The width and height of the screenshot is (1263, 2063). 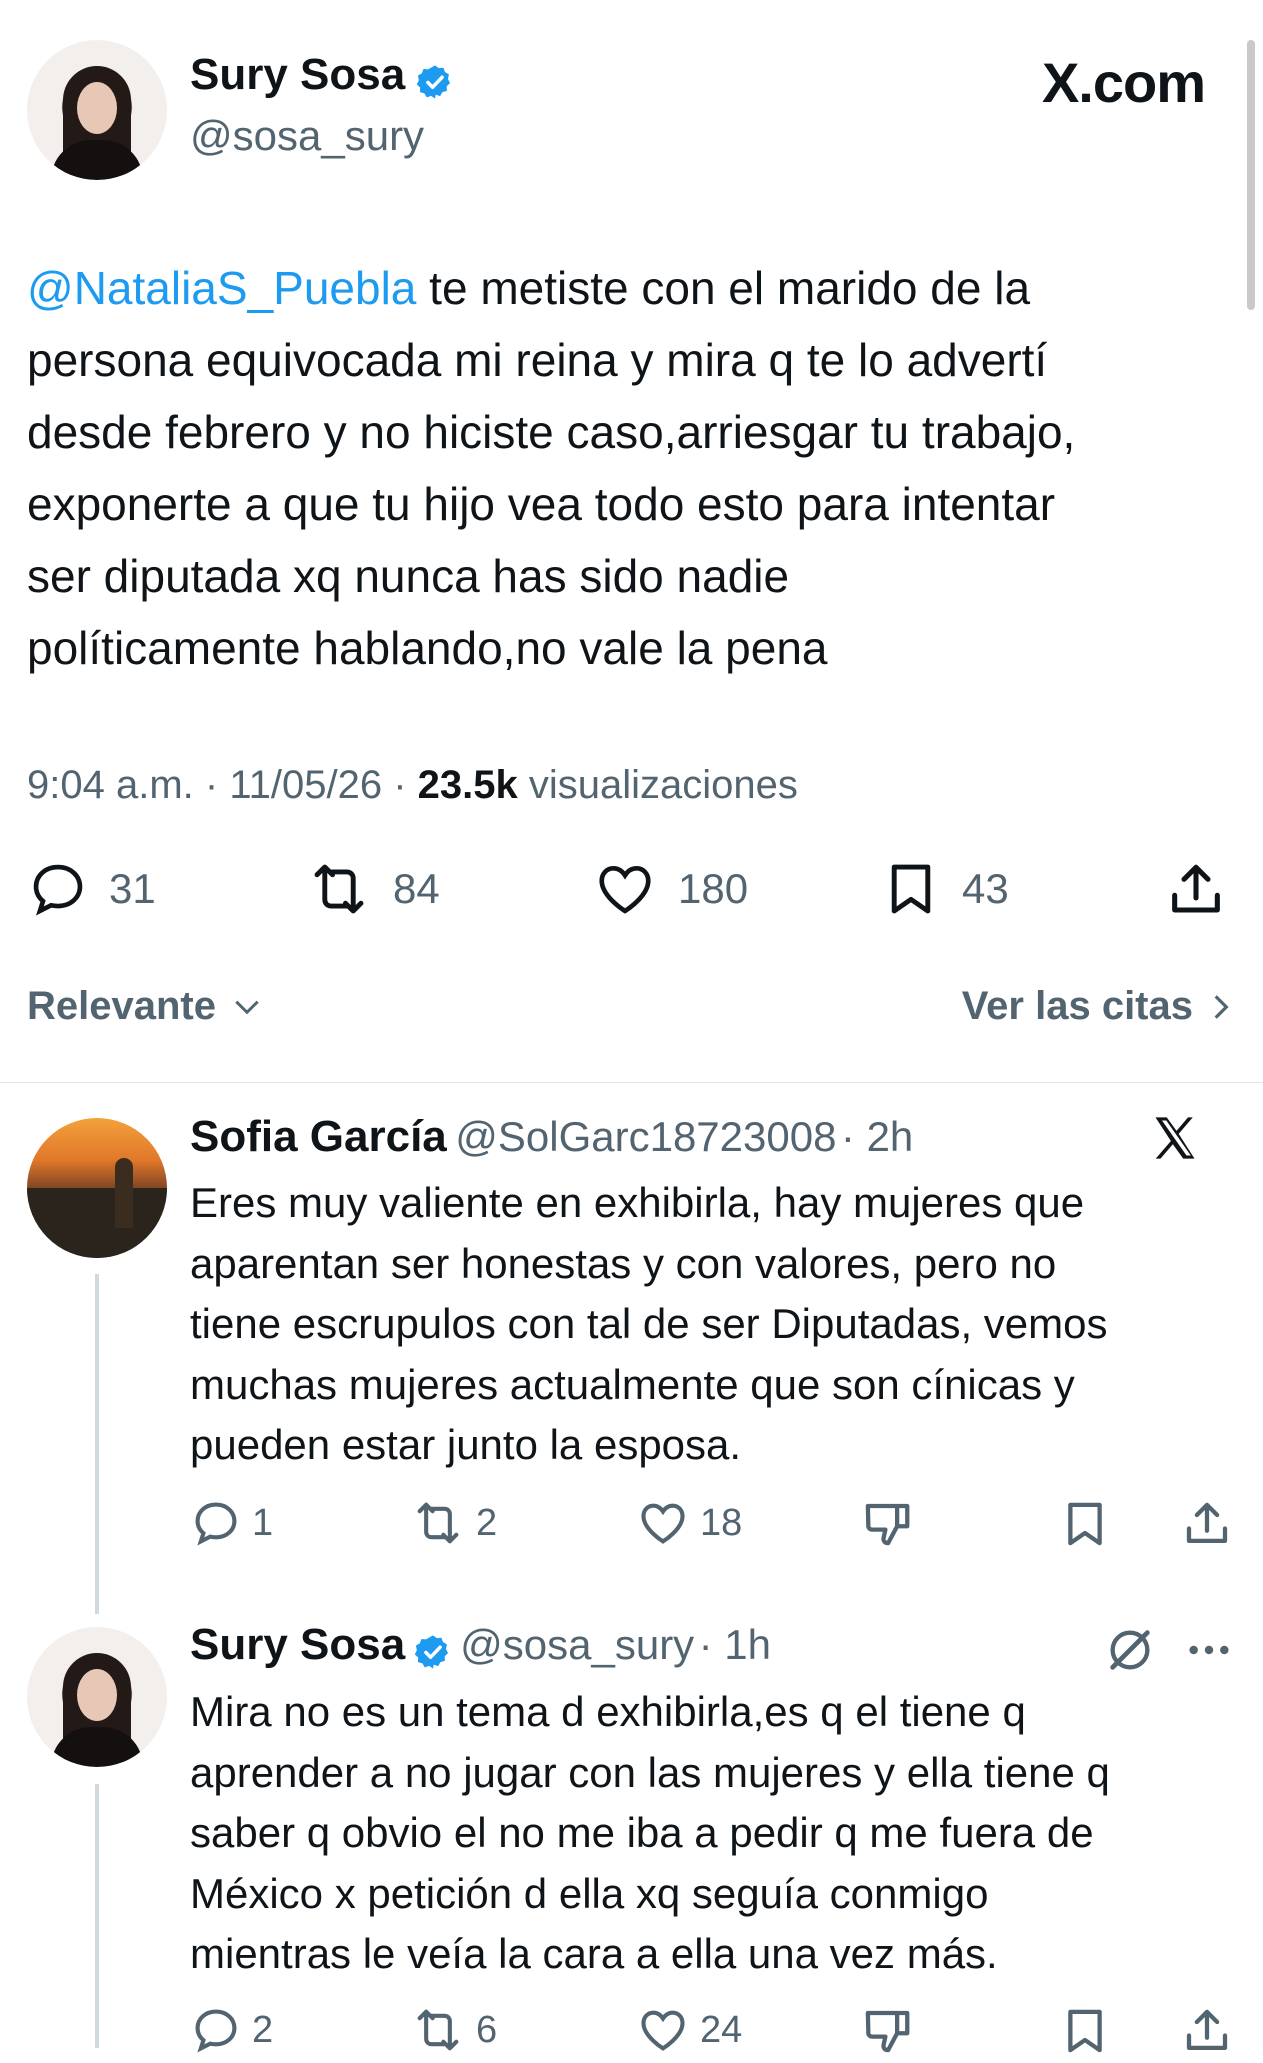 I want to click on like-button: 24, so click(x=689, y=2030).